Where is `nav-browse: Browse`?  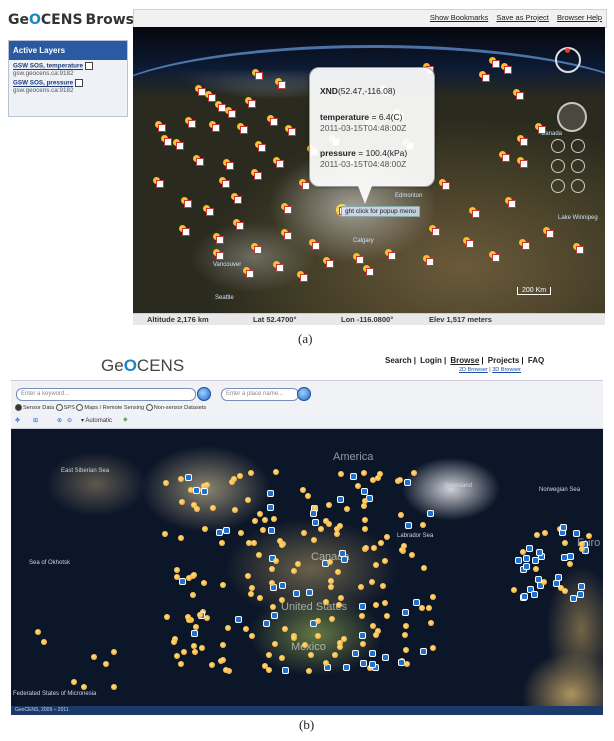
nav-browse: Browse is located at coordinates (464, 360).